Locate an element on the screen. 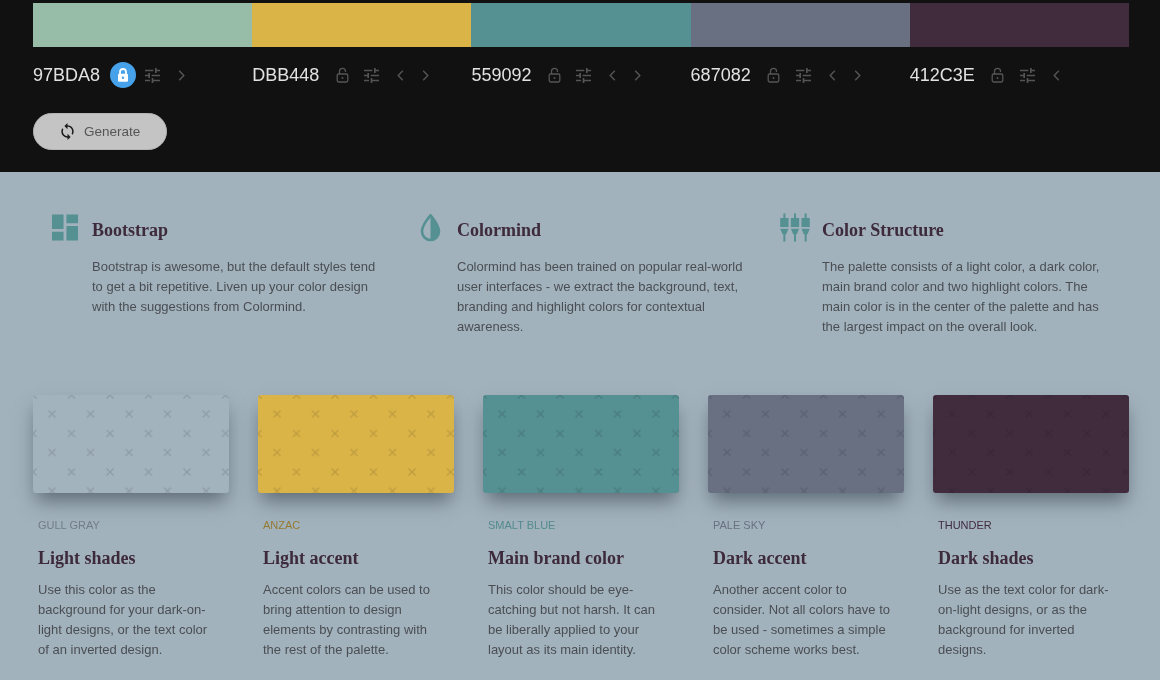  color-name: ANZAC is located at coordinates (282, 525).